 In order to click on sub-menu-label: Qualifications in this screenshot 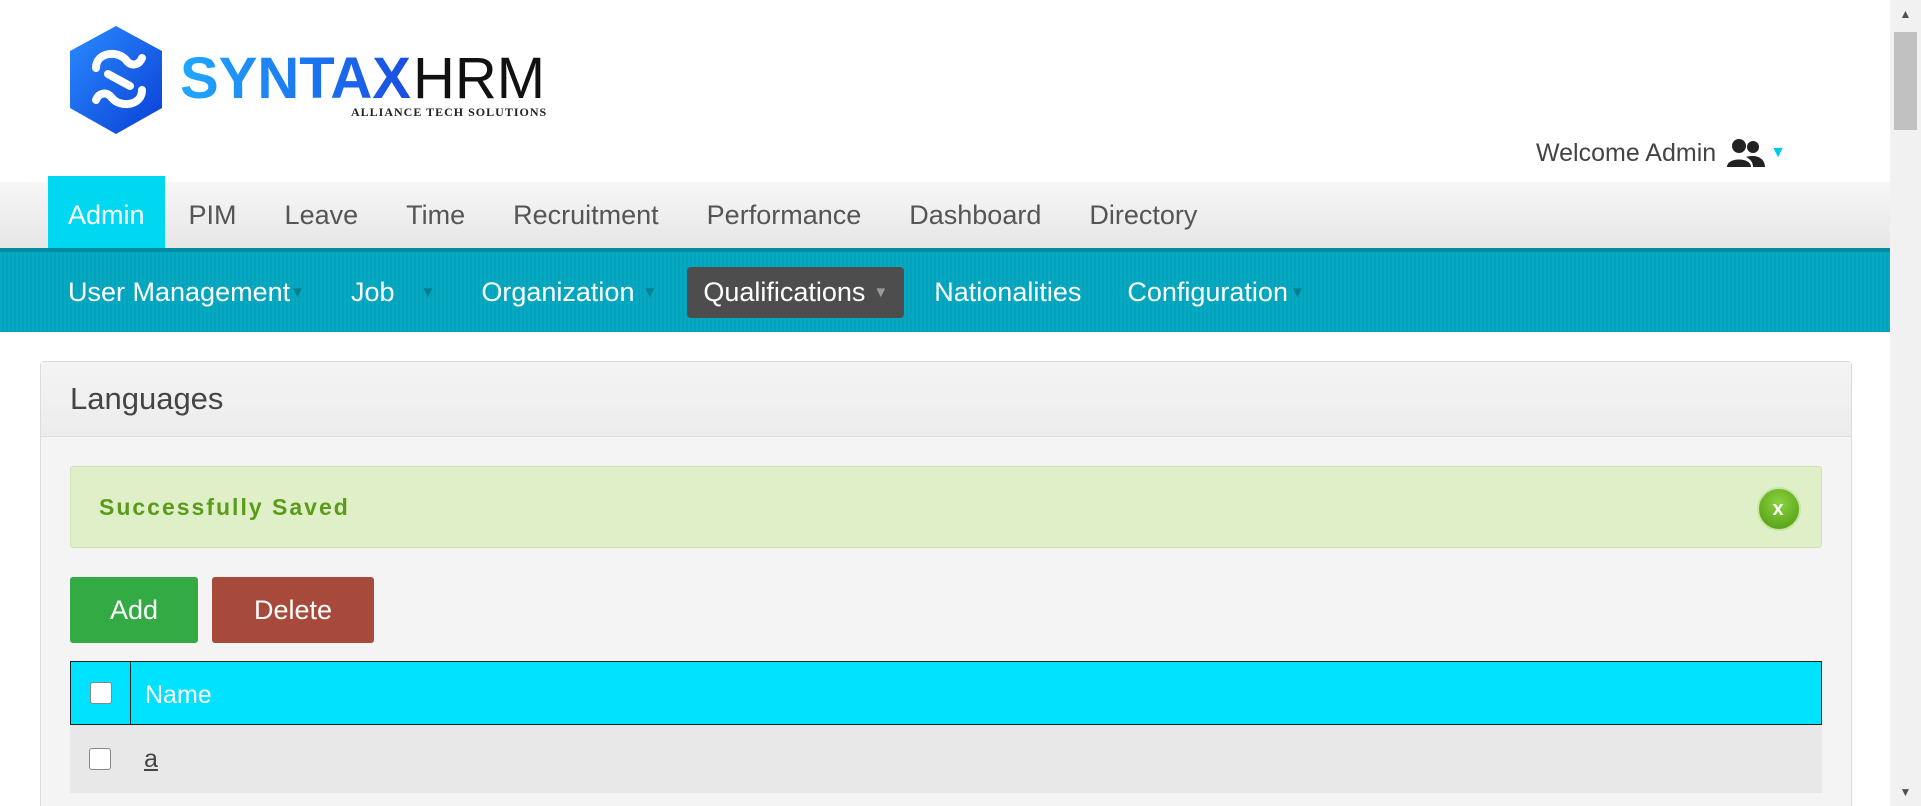, I will do `click(784, 291)`.